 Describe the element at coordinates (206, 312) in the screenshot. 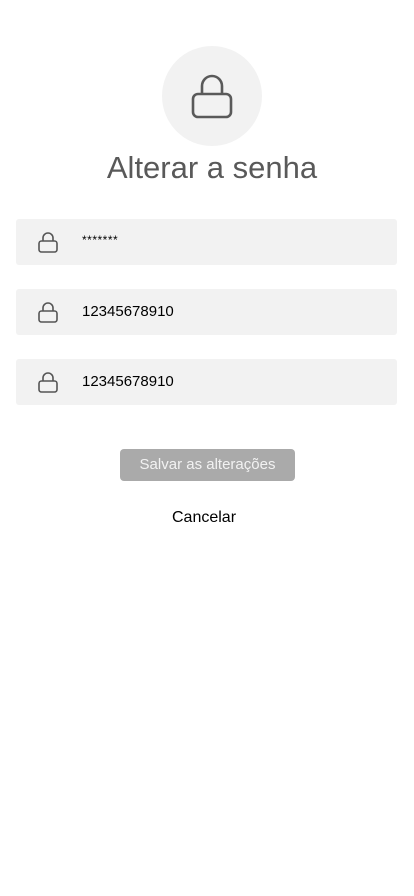

I see `new-password-field: 12345678910` at that location.